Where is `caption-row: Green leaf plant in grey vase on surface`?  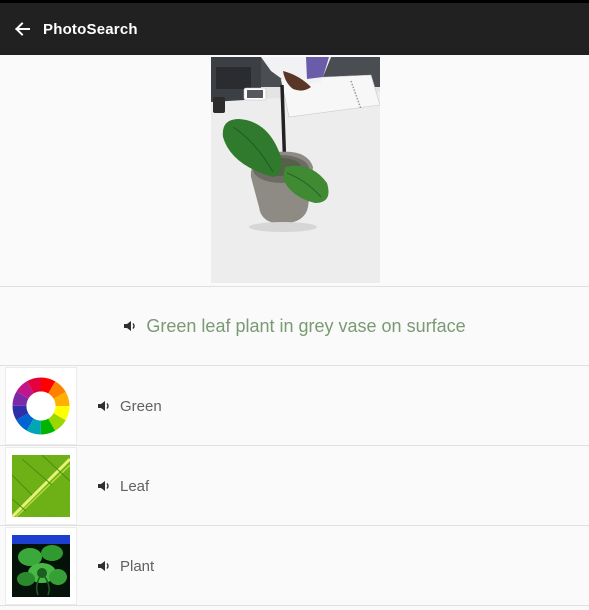
caption-row: Green leaf plant in grey vase on surface is located at coordinates (294, 326).